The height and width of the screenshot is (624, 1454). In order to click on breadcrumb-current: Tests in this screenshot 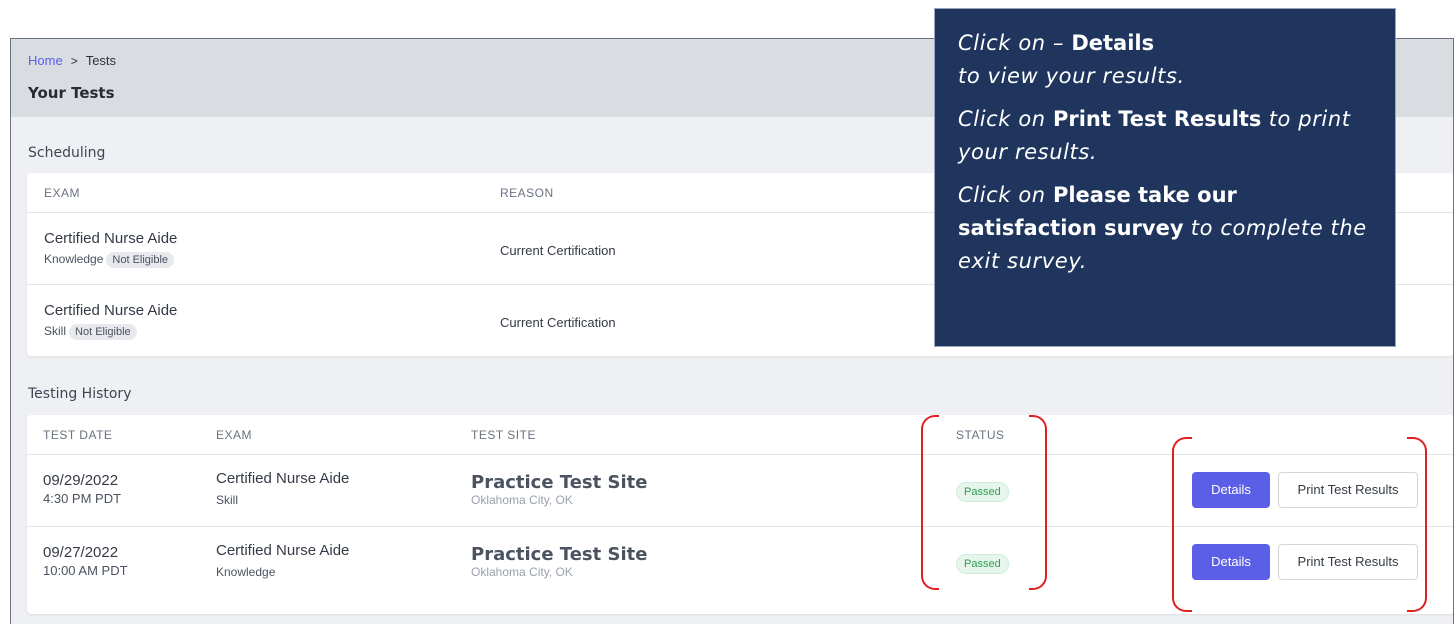, I will do `click(101, 60)`.